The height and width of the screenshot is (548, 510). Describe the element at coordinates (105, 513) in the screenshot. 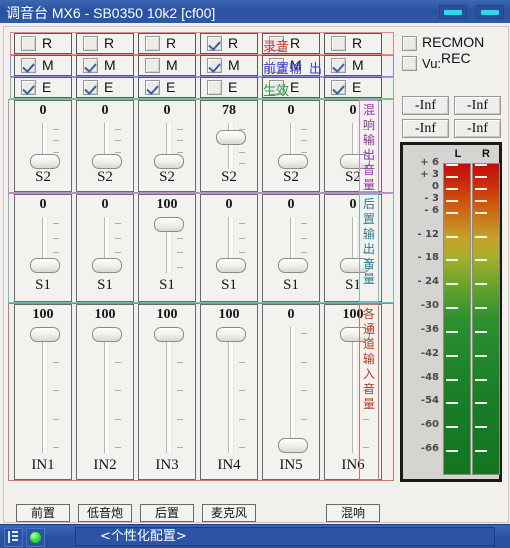

I see `channel-alias-field: 低音炮` at that location.